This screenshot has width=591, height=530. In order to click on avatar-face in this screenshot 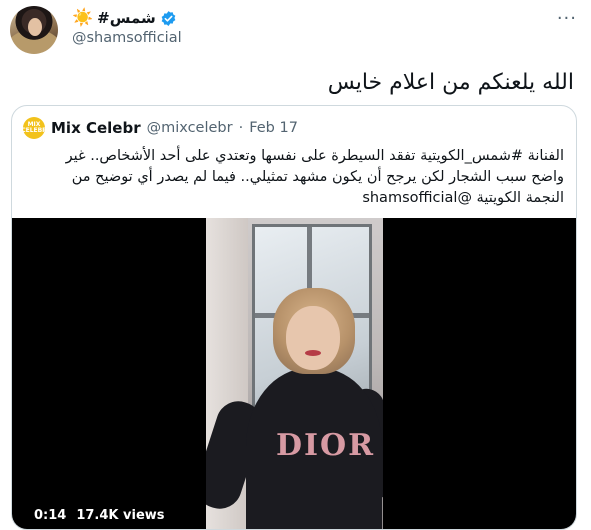, I will do `click(35, 27)`.